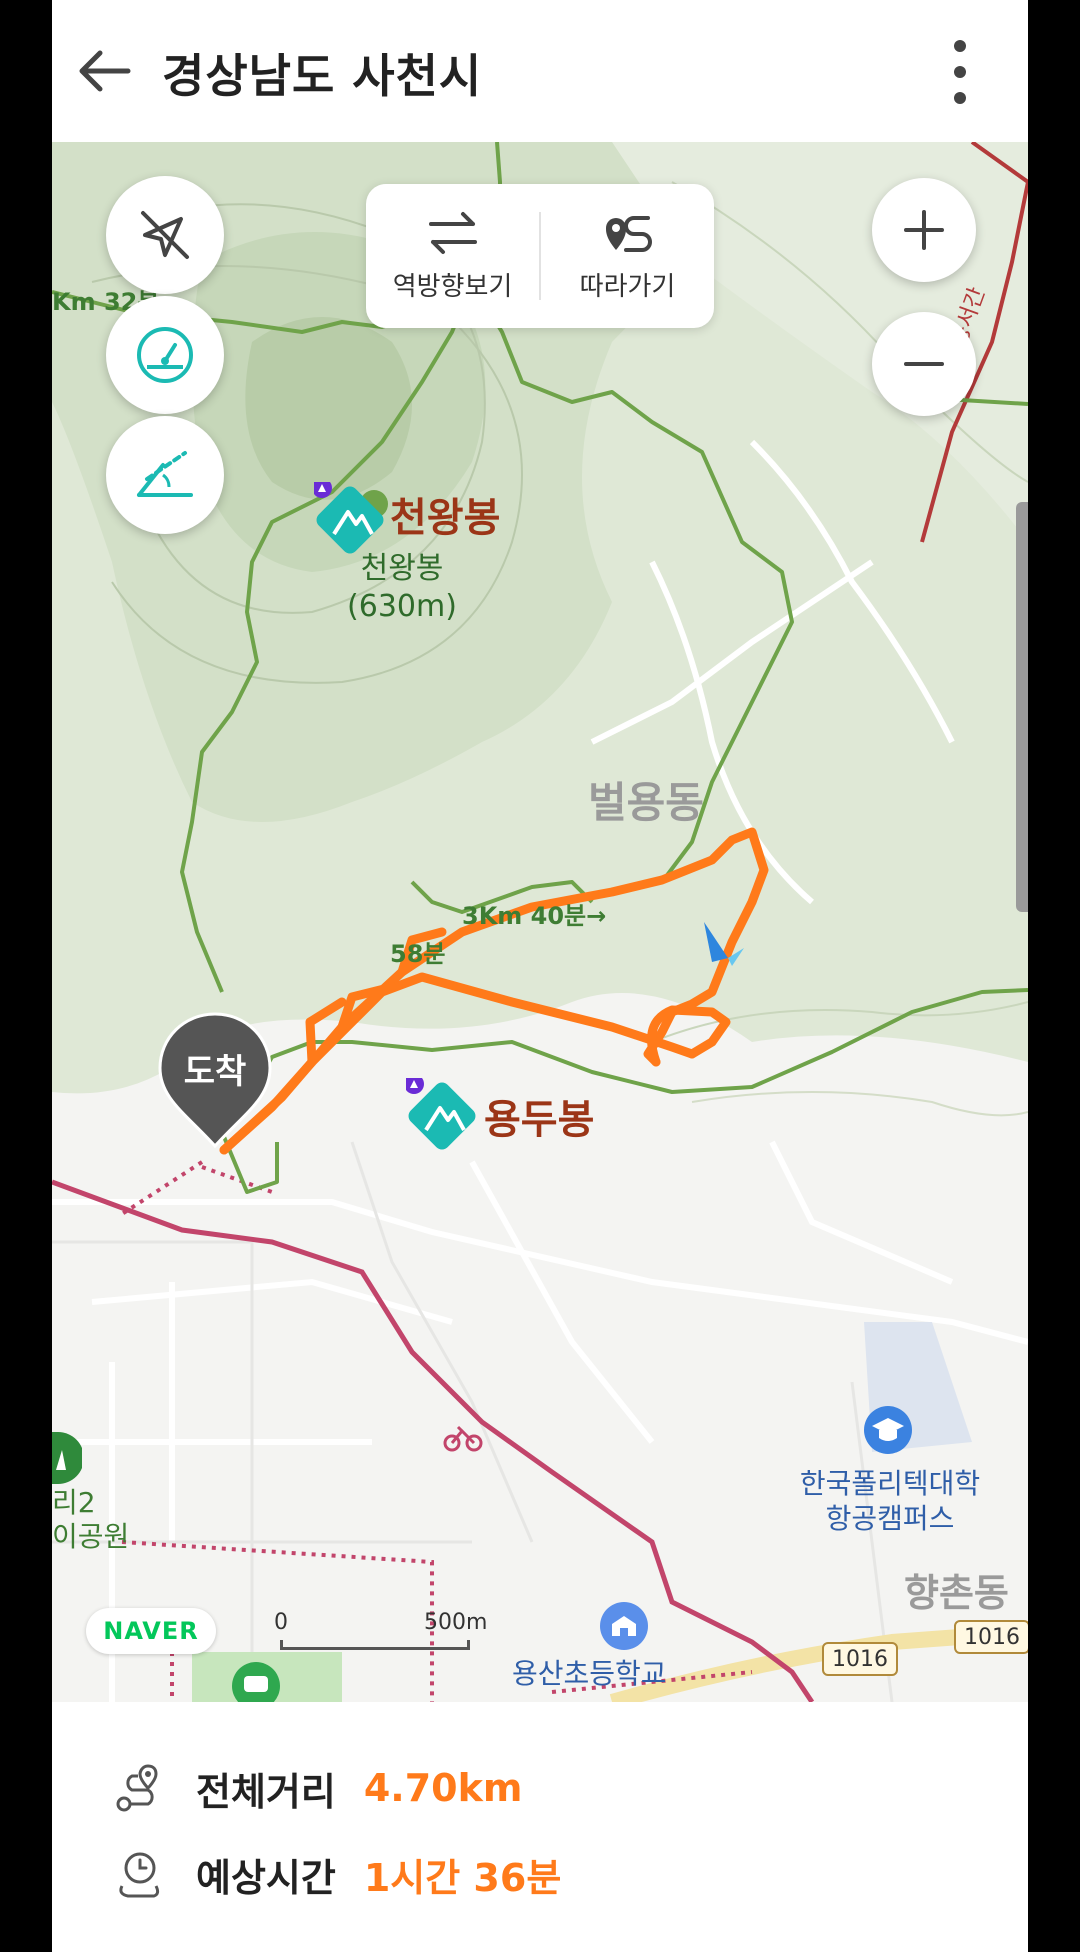  What do you see at coordinates (627, 256) in the screenshot?
I see `follow-route-button: 따라가기` at bounding box center [627, 256].